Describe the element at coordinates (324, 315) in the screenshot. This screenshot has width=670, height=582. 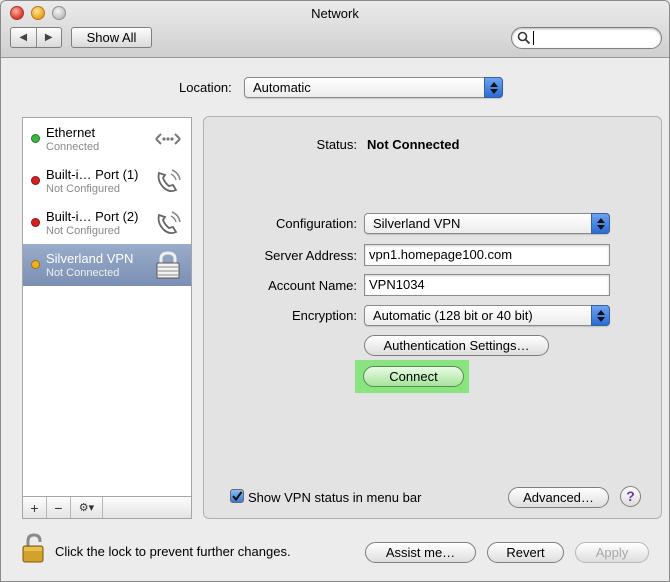
I see `encryption-label: Encryption:` at that location.